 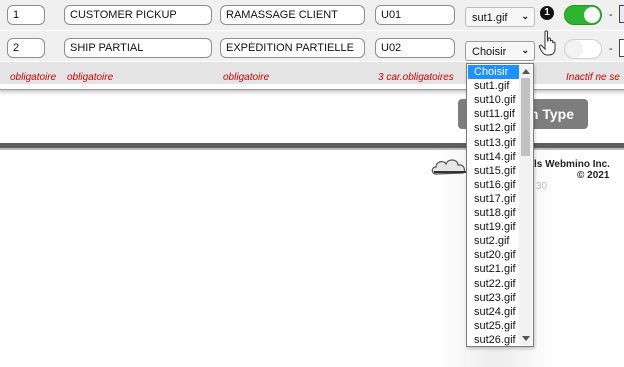 What do you see at coordinates (489, 52) in the screenshot?
I see `image-select-value: Choisir` at bounding box center [489, 52].